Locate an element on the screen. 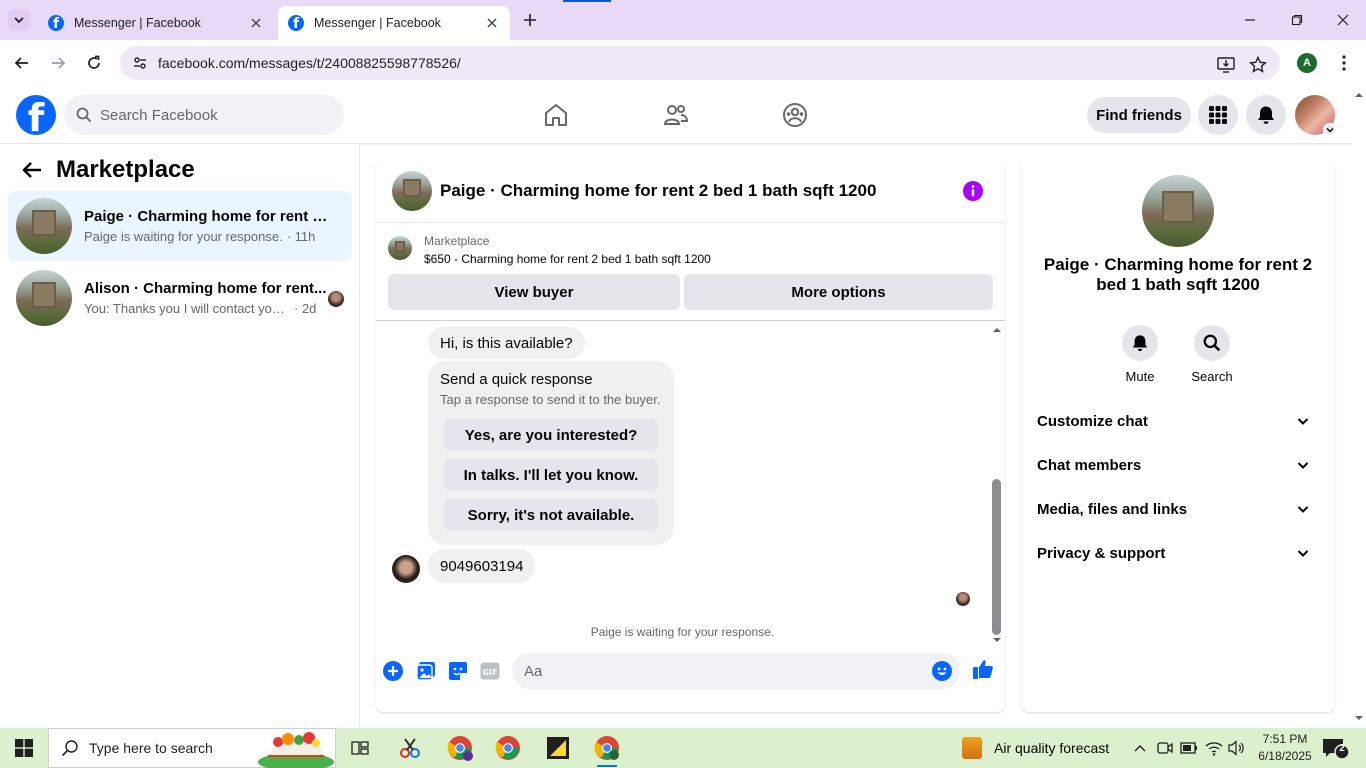 This screenshot has width=1366, height=768. attach-photo-button is located at coordinates (426, 671).